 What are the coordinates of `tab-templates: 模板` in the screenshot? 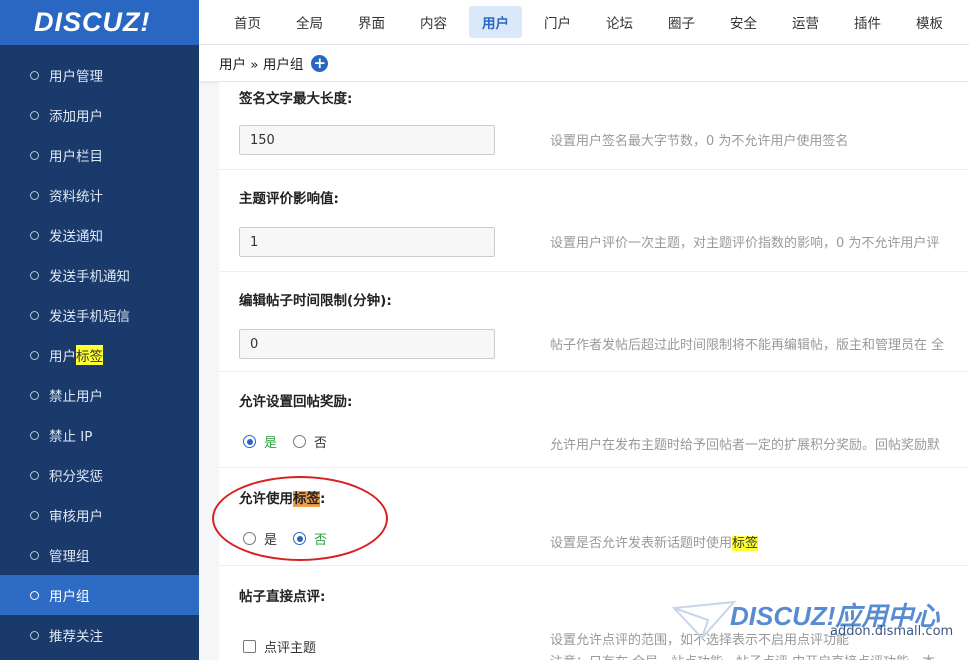 It's located at (929, 22).